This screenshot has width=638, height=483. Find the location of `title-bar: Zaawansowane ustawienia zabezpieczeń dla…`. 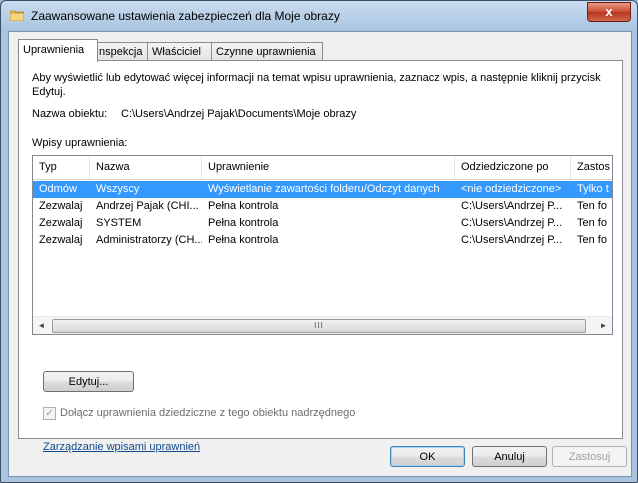

title-bar: Zaawansowane ustawienia zabezpieczeń dla… is located at coordinates (319, 16).